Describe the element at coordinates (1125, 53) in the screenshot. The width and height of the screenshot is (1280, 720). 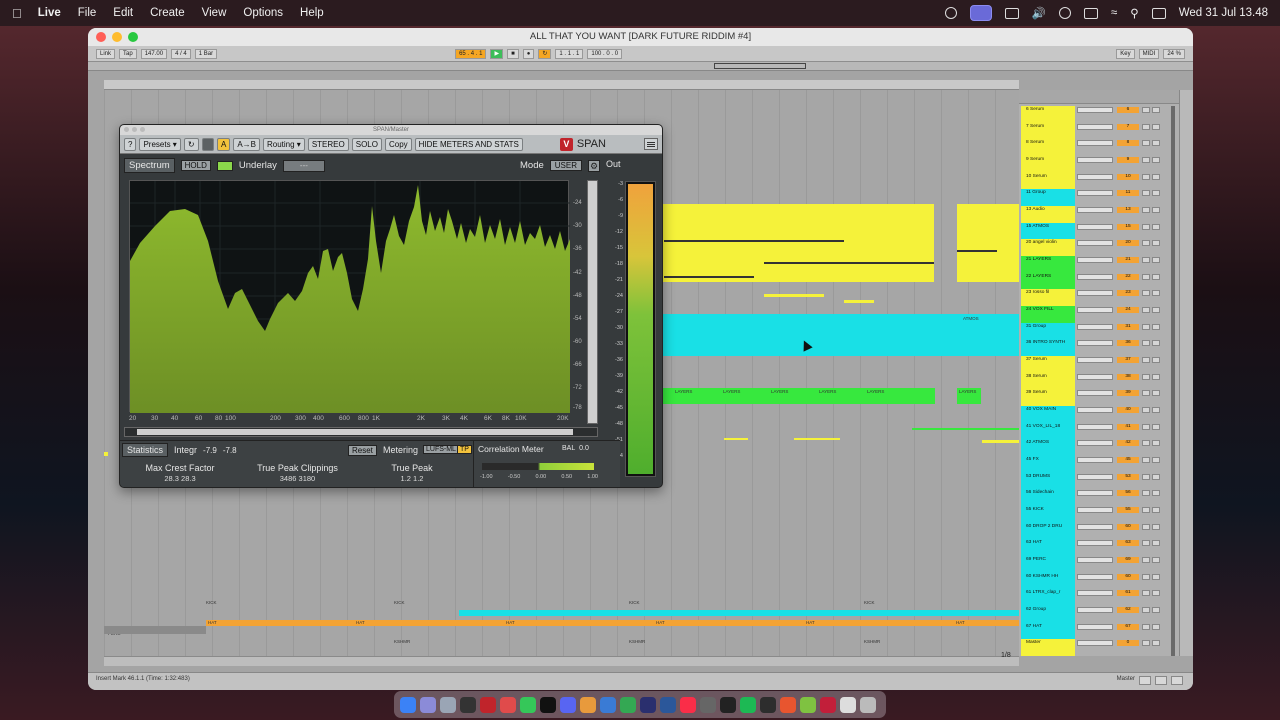
I see `key-button: Key` at that location.